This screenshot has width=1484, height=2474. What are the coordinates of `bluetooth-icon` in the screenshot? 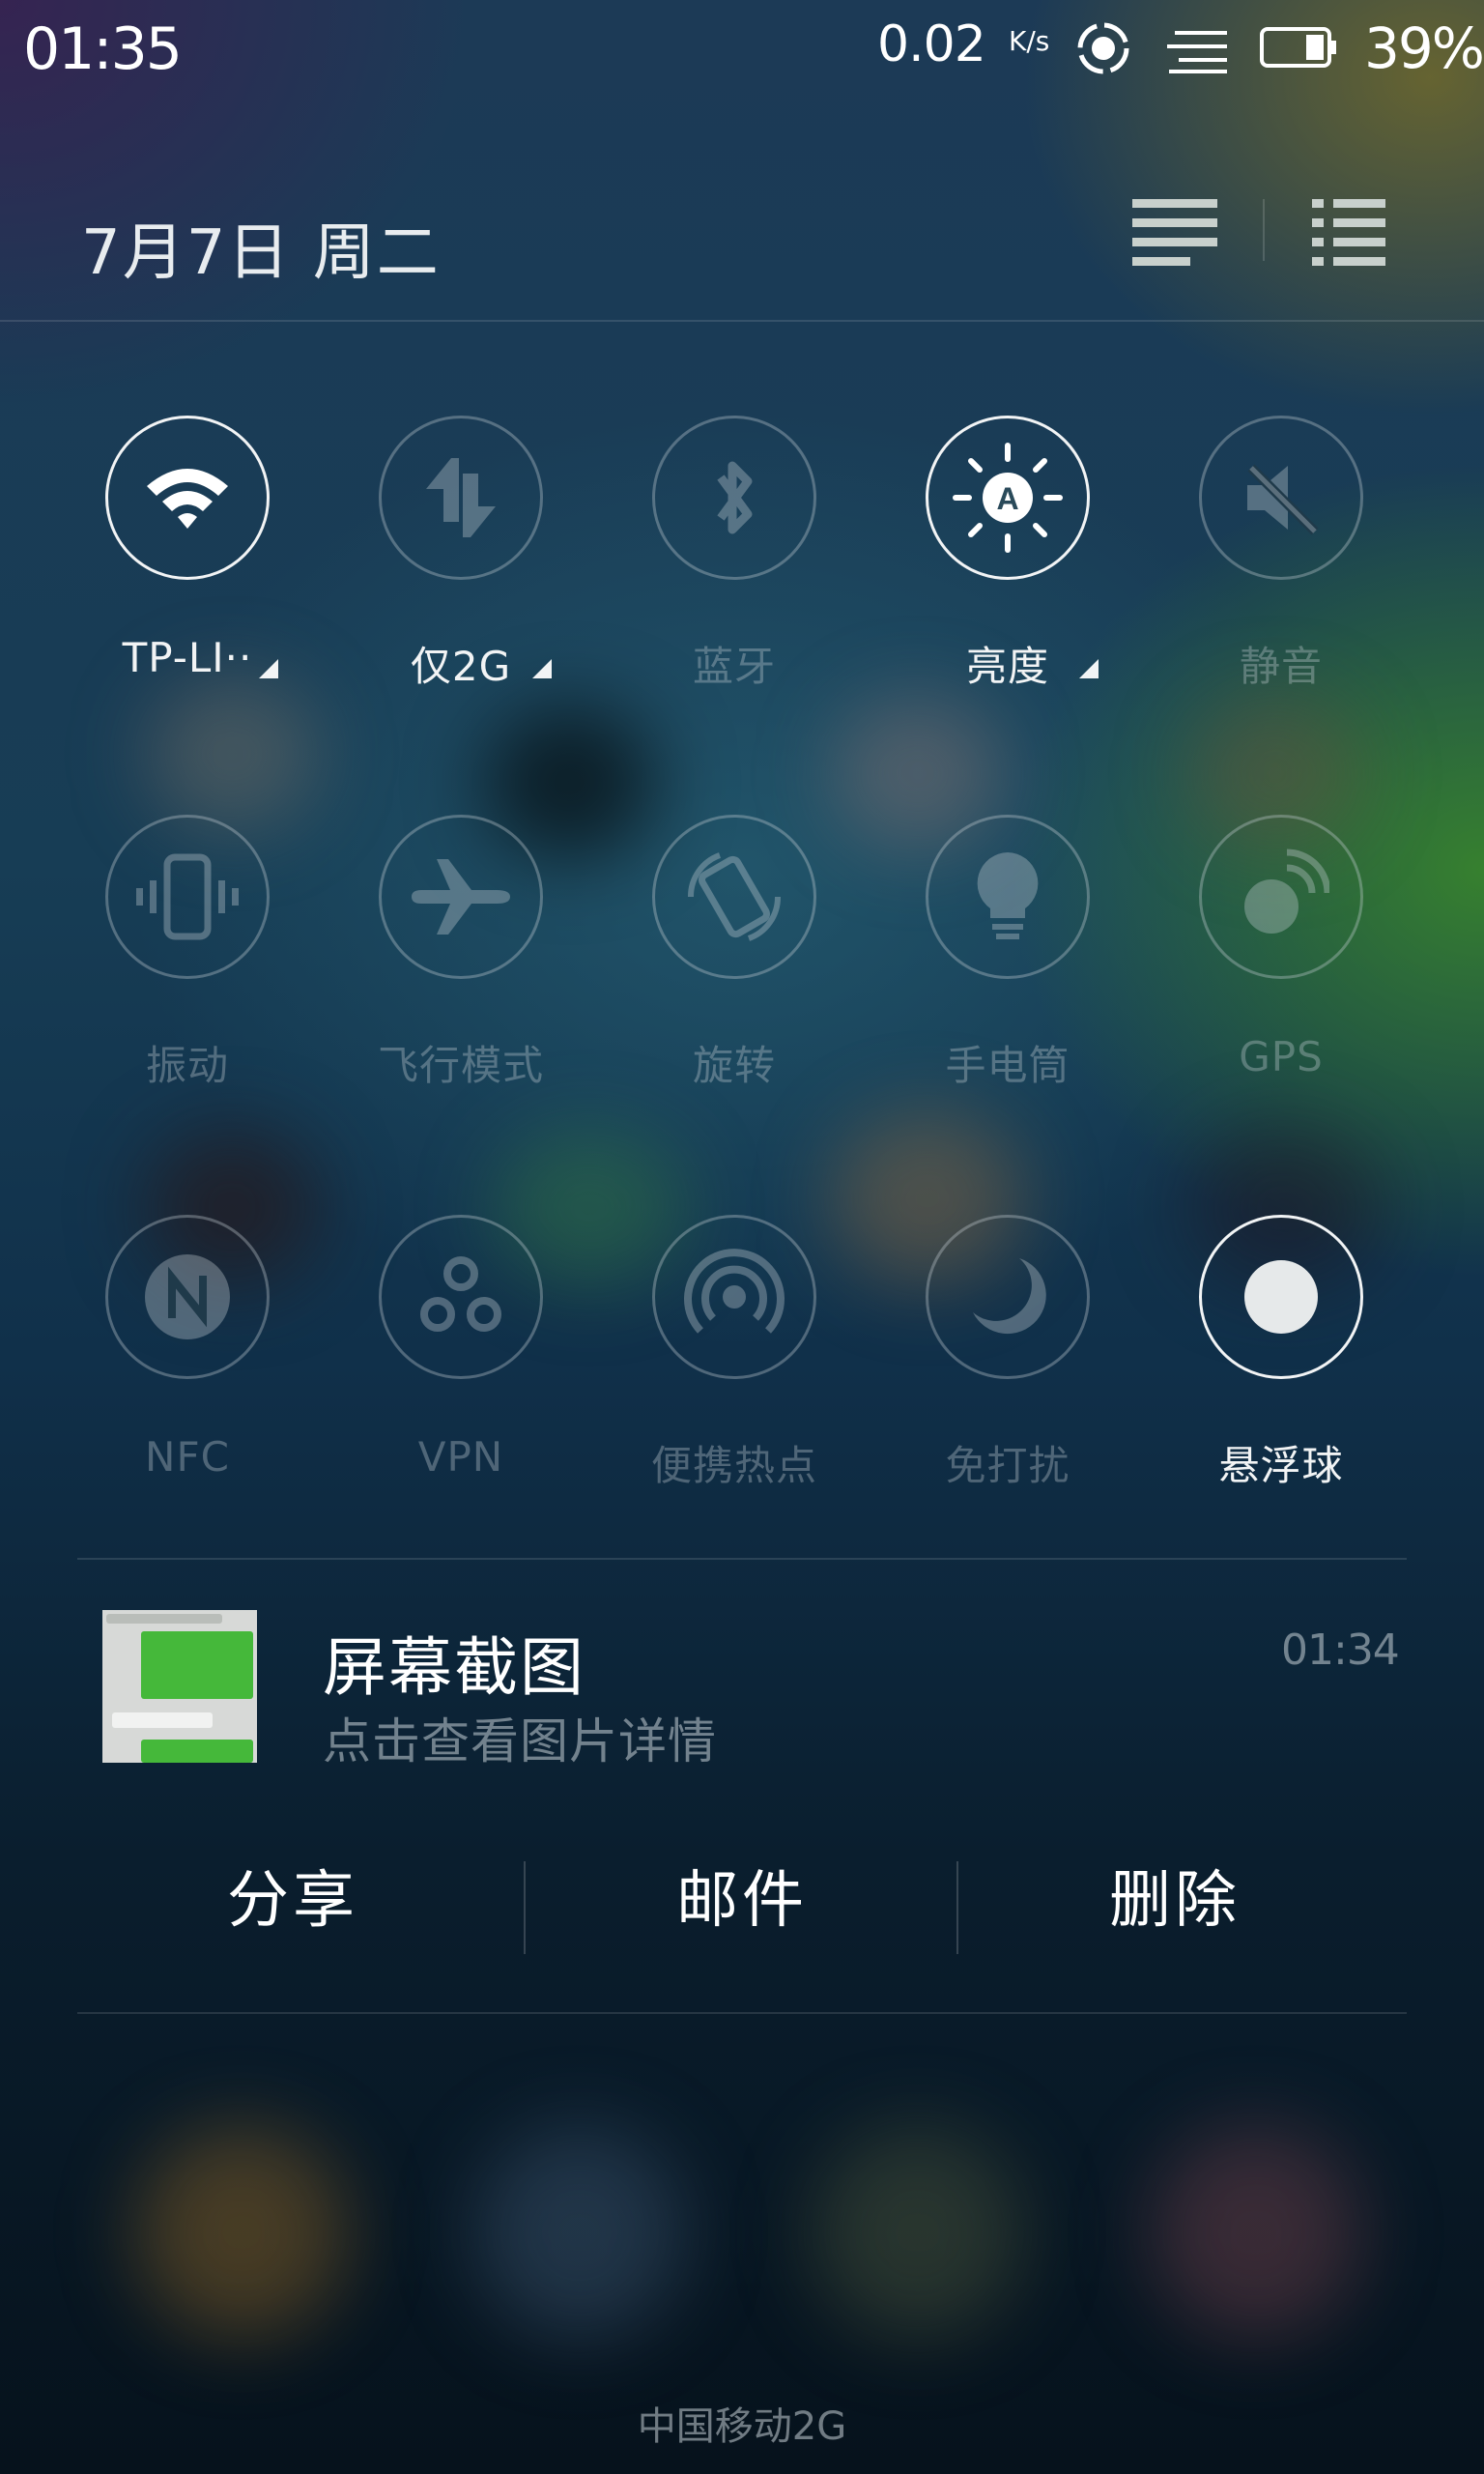 It's located at (735, 498).